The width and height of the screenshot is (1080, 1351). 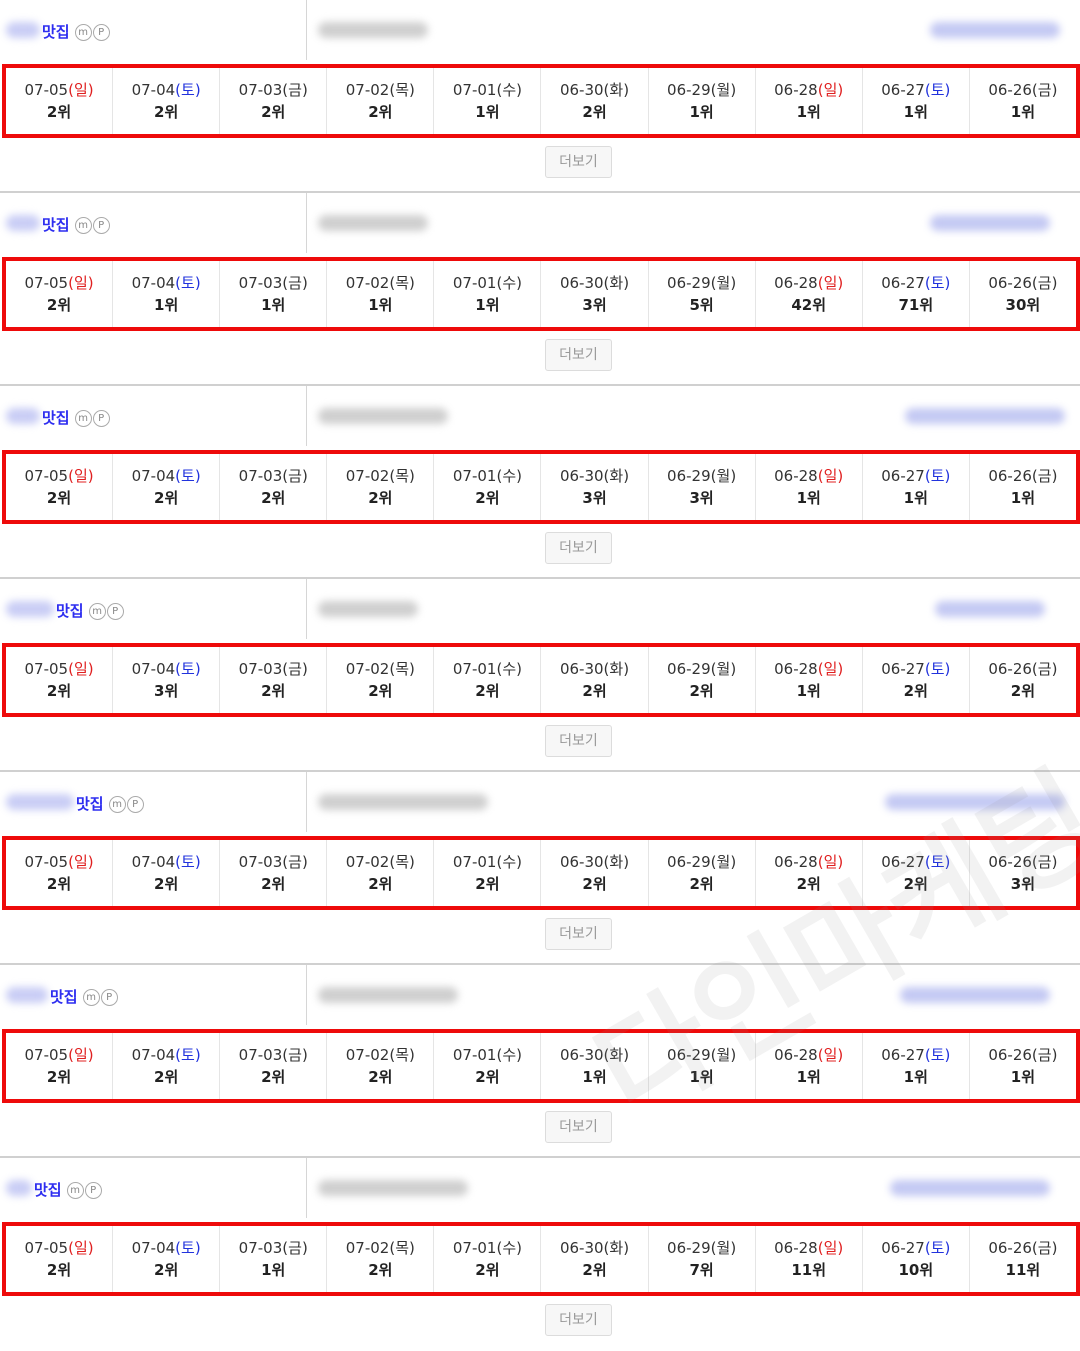 What do you see at coordinates (260, 1248) in the screenshot?
I see `date-text: 07-03` at bounding box center [260, 1248].